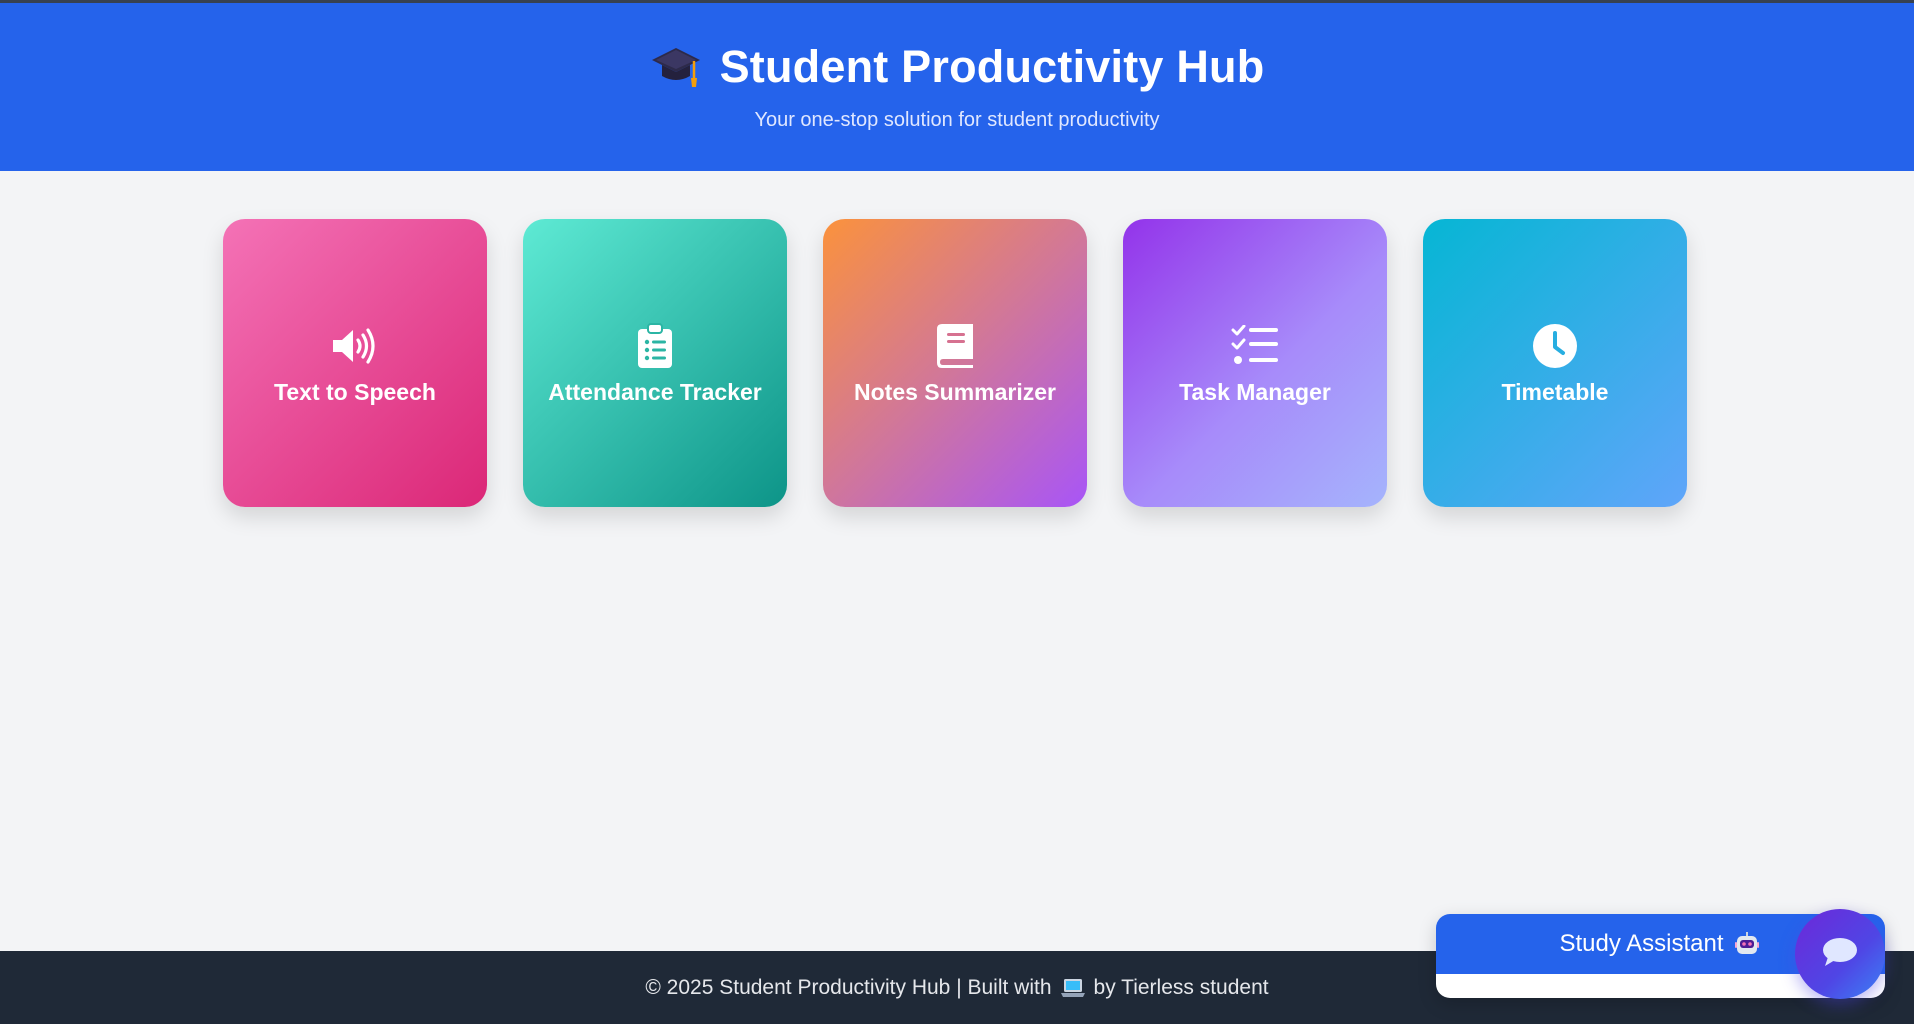 The image size is (1914, 1024). What do you see at coordinates (355, 391) in the screenshot?
I see `card-label: Text to Speech` at bounding box center [355, 391].